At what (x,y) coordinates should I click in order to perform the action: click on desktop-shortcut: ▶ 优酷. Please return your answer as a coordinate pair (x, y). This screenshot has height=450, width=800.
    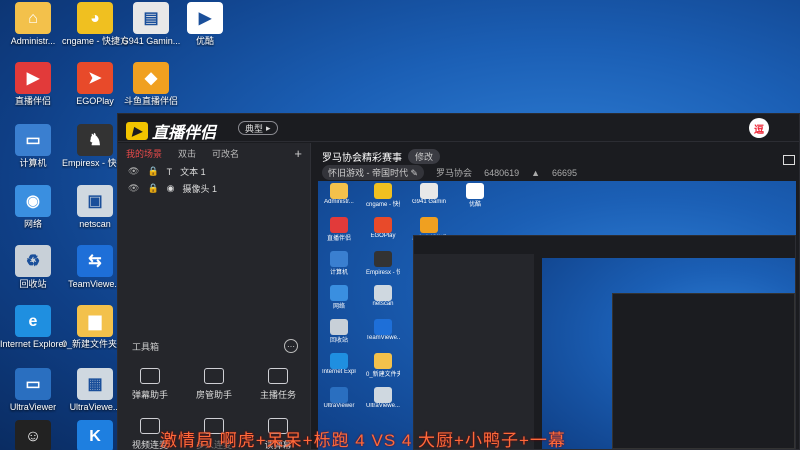
    Looking at the image, I should click on (205, 24).